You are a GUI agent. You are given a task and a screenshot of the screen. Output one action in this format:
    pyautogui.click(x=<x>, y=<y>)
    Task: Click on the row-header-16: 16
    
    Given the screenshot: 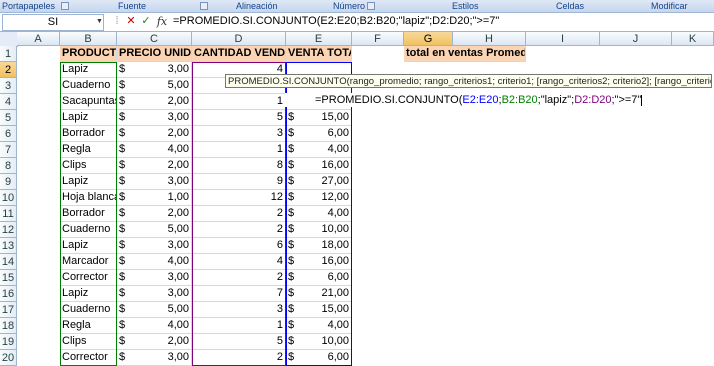 What is the action you would take?
    pyautogui.click(x=8, y=294)
    